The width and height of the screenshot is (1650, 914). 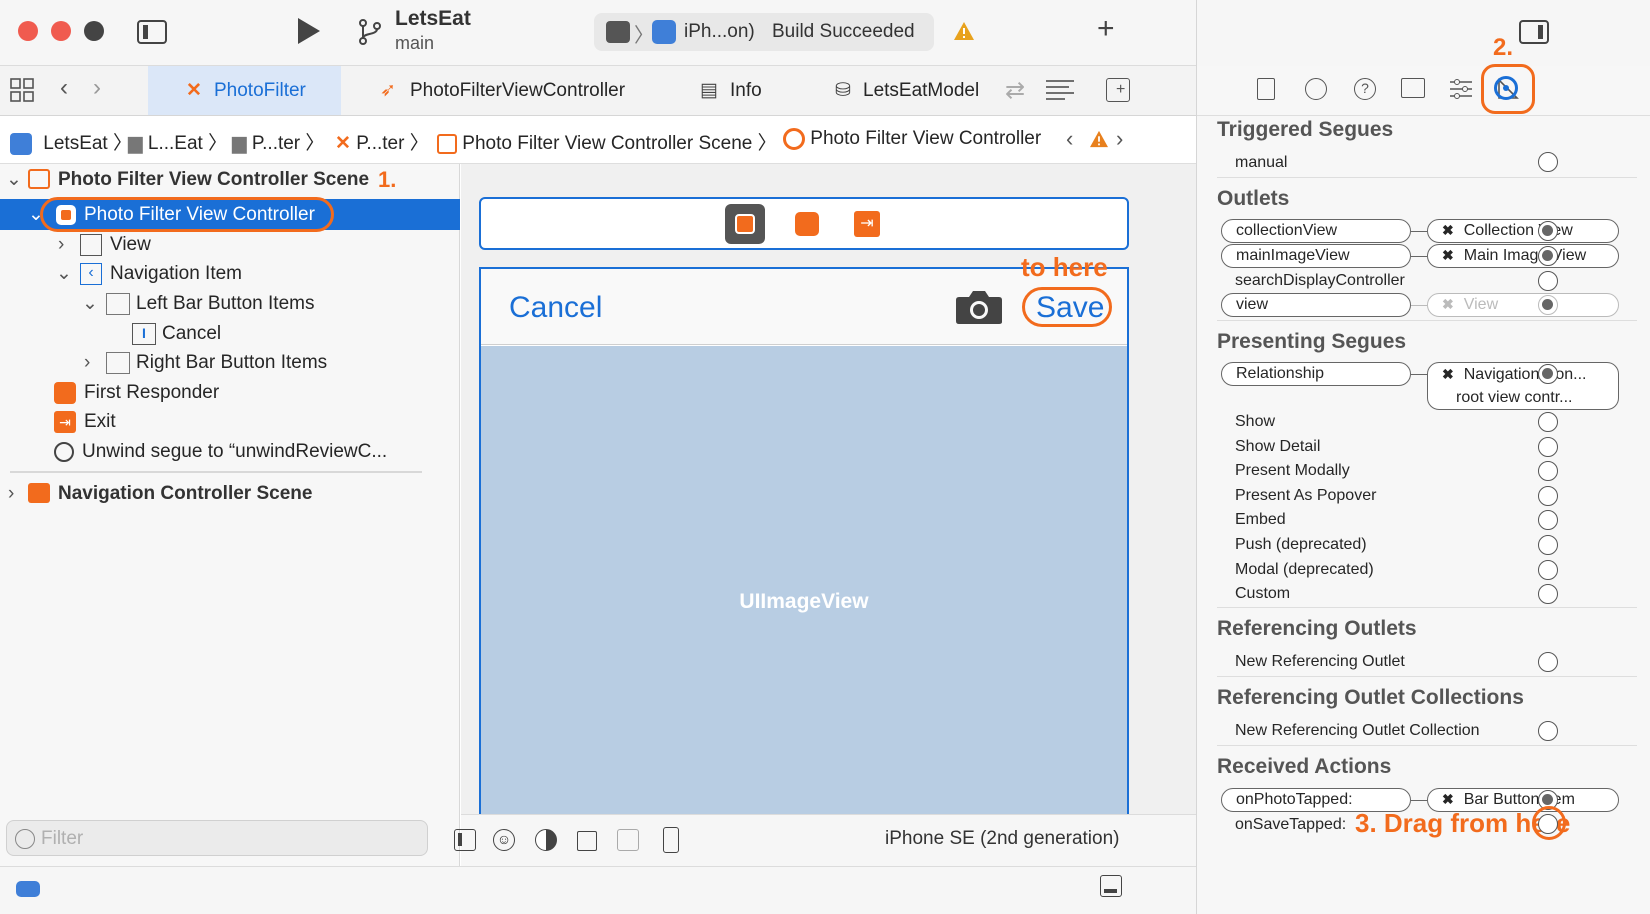 I want to click on scene-dock: ⇥, so click(x=804, y=223).